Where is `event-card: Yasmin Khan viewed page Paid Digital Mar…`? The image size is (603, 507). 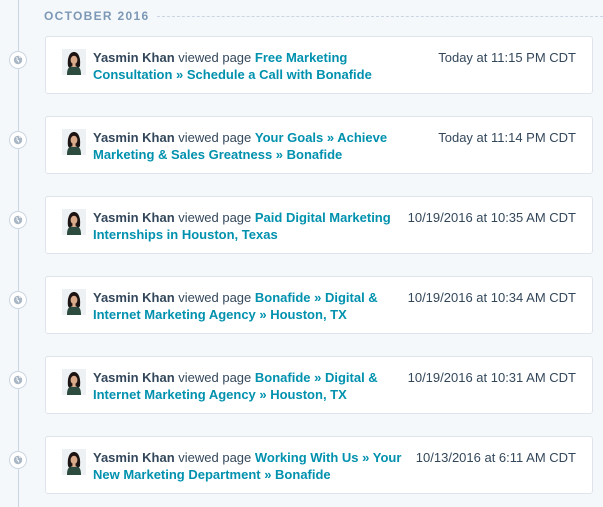
event-card: Yasmin Khan viewed page Paid Digital Mar… is located at coordinates (319, 225).